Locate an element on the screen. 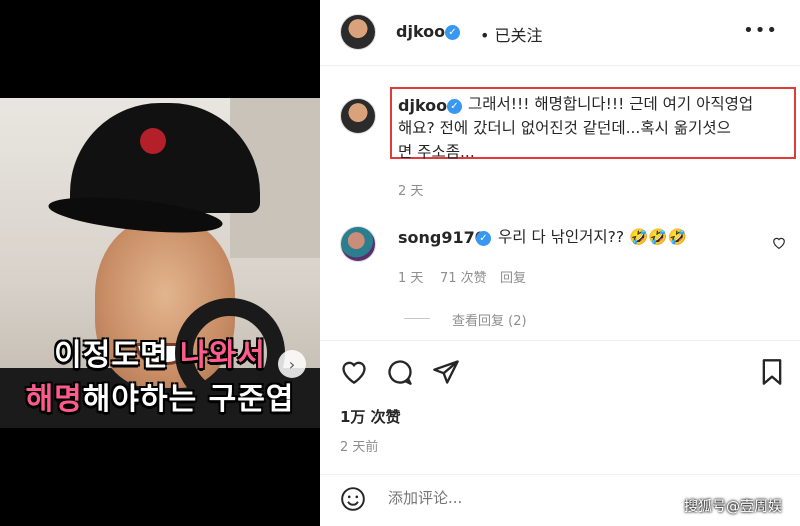 Image resolution: width=800 pixels, height=526 pixels. comment-text-line-2: 해요? 전에 갔더니 없어진것 같던데...혹시 옮기셧으 is located at coordinates (564, 128).